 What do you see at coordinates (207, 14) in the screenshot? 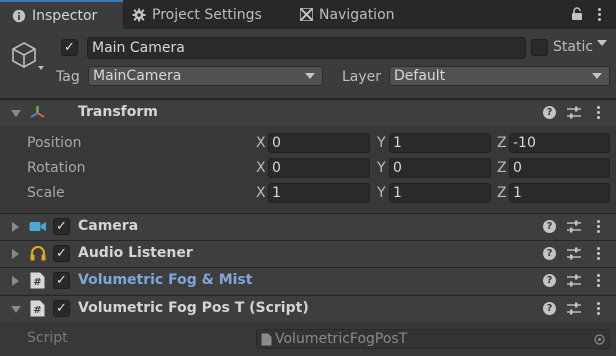
I see `tab-label: Project Settings` at bounding box center [207, 14].